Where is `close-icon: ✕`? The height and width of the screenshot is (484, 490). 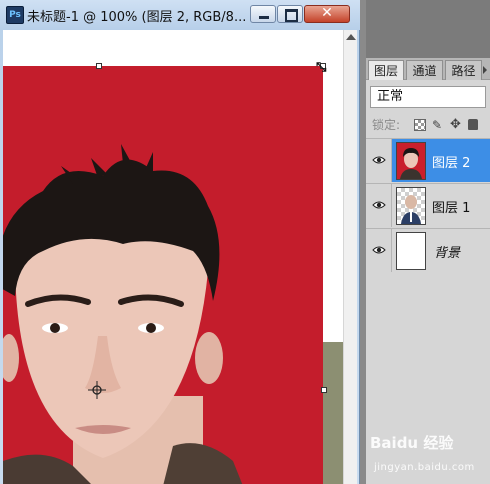
close-icon: ✕ is located at coordinates (327, 13).